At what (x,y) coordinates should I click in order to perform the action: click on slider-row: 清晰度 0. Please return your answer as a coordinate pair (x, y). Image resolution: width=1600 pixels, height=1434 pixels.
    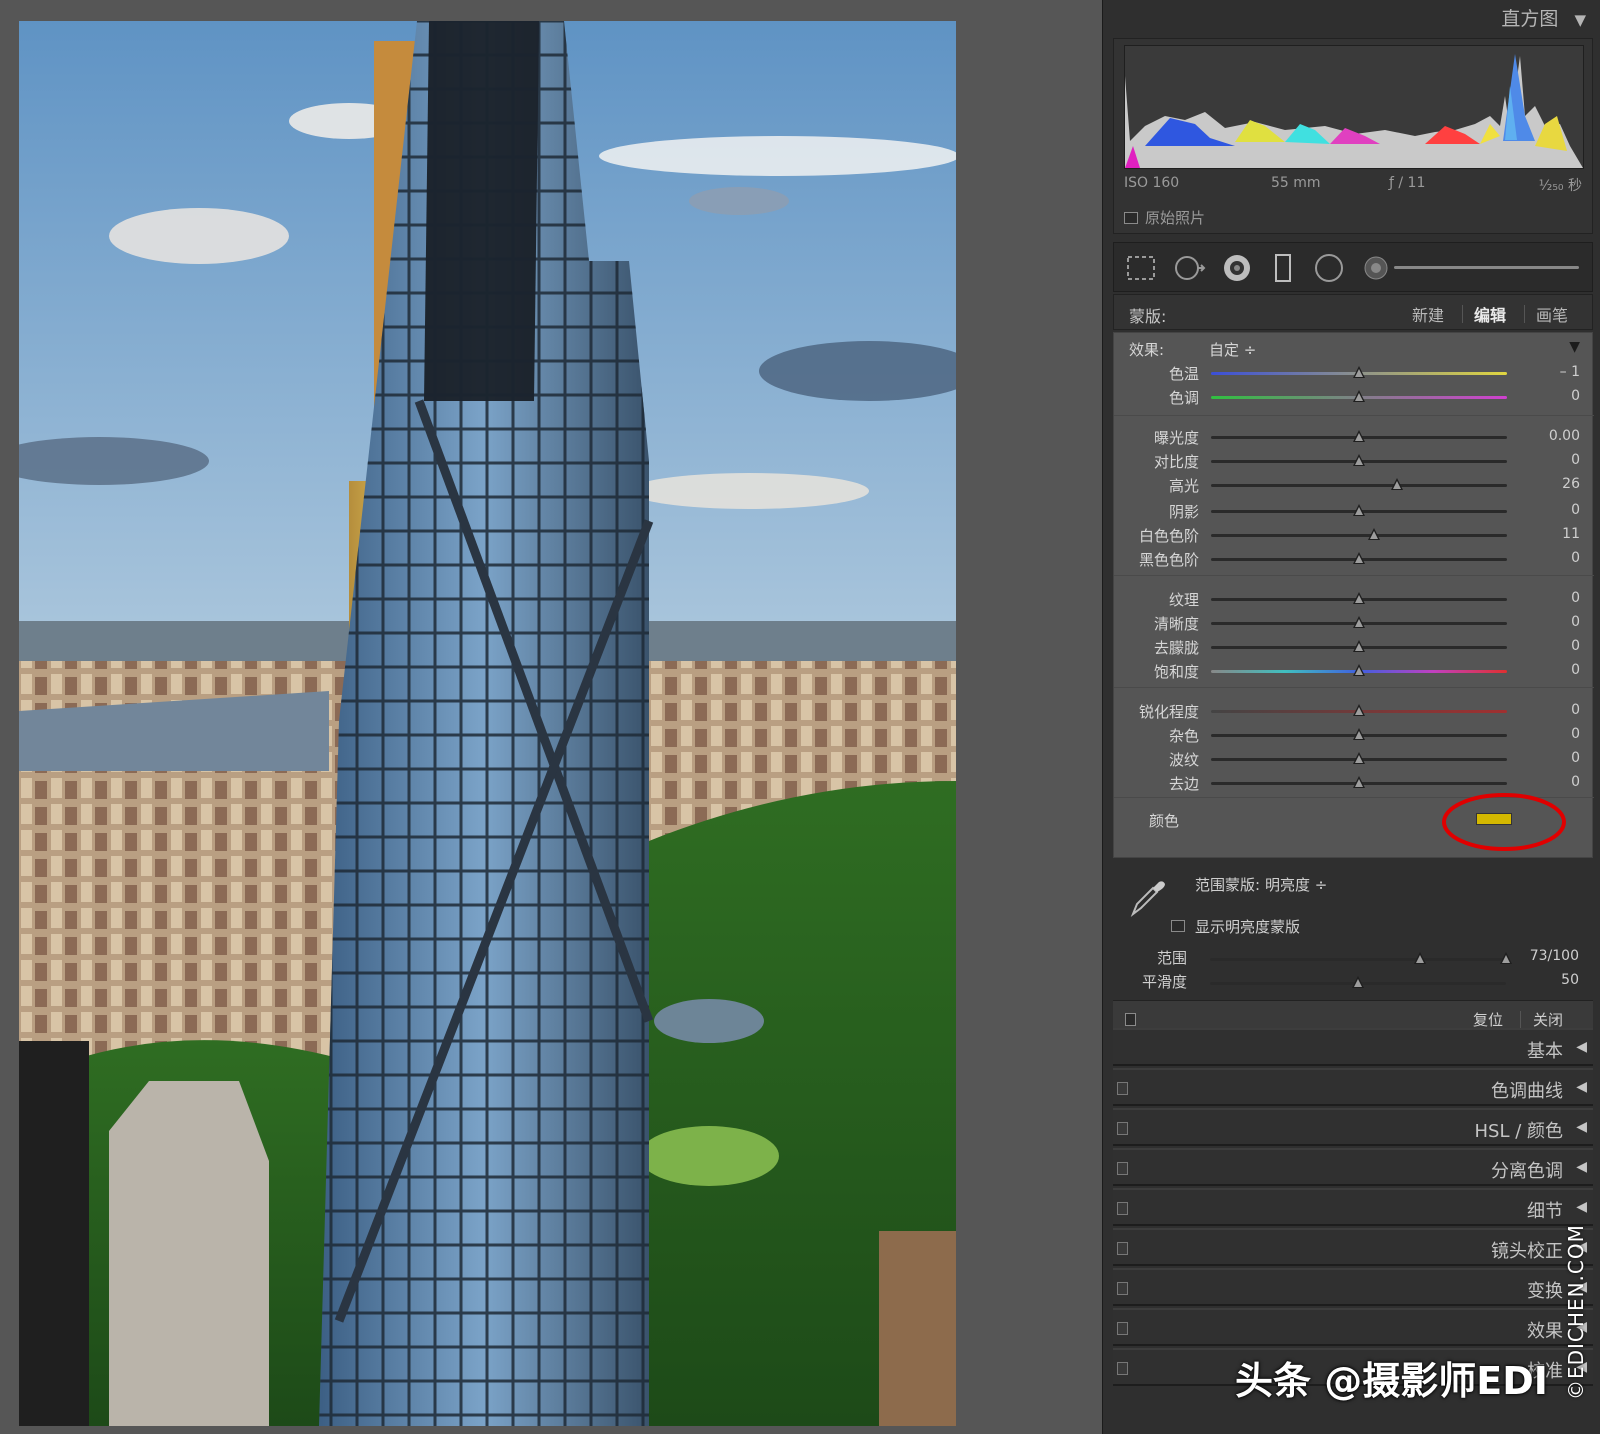
    Looking at the image, I should click on (1354, 623).